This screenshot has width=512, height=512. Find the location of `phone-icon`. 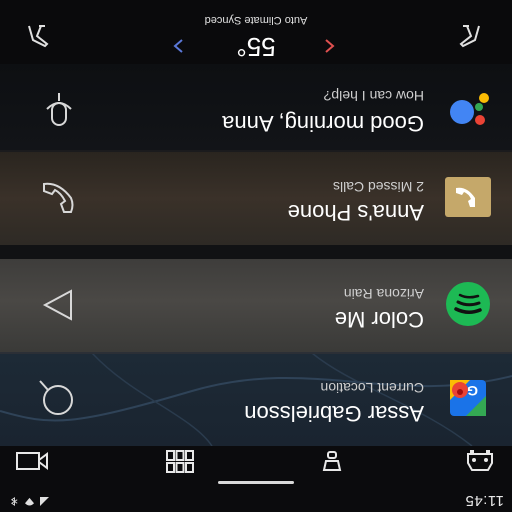

phone-icon is located at coordinates (58, 197).